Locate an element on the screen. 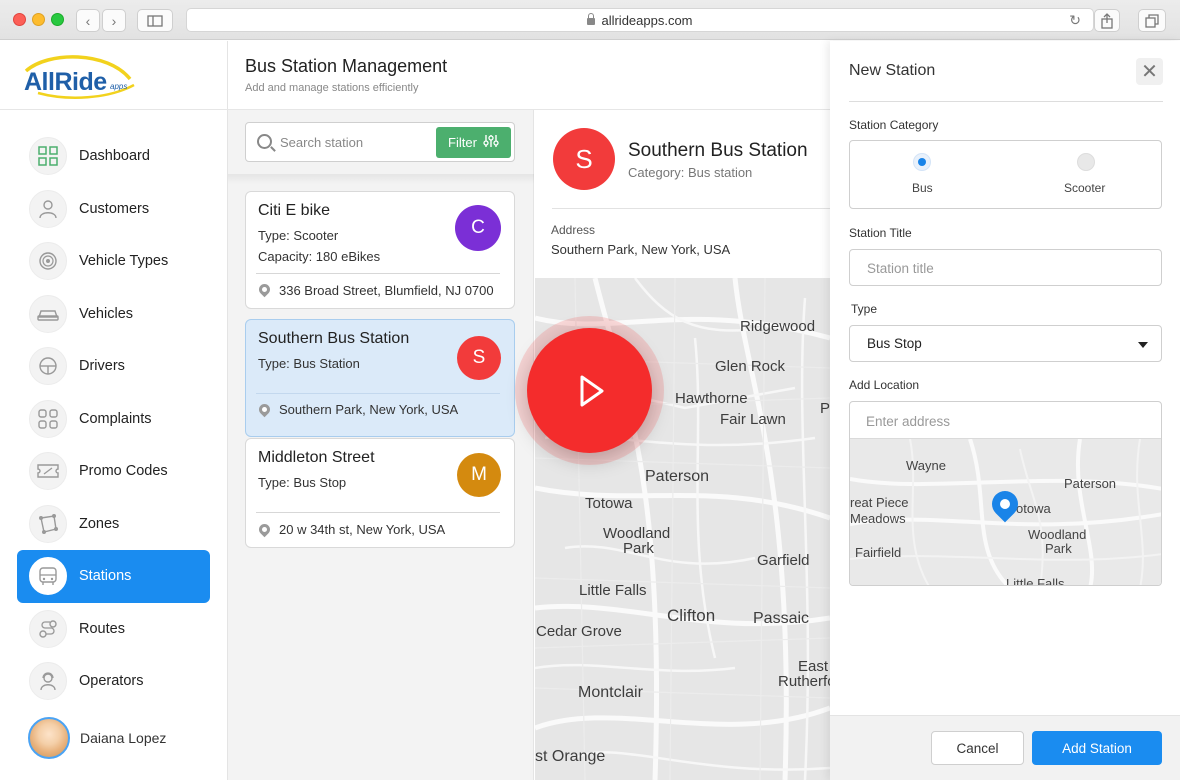 This screenshot has width=1180, height=780. panel-footer: Cancel Add Station is located at coordinates (1005, 747).